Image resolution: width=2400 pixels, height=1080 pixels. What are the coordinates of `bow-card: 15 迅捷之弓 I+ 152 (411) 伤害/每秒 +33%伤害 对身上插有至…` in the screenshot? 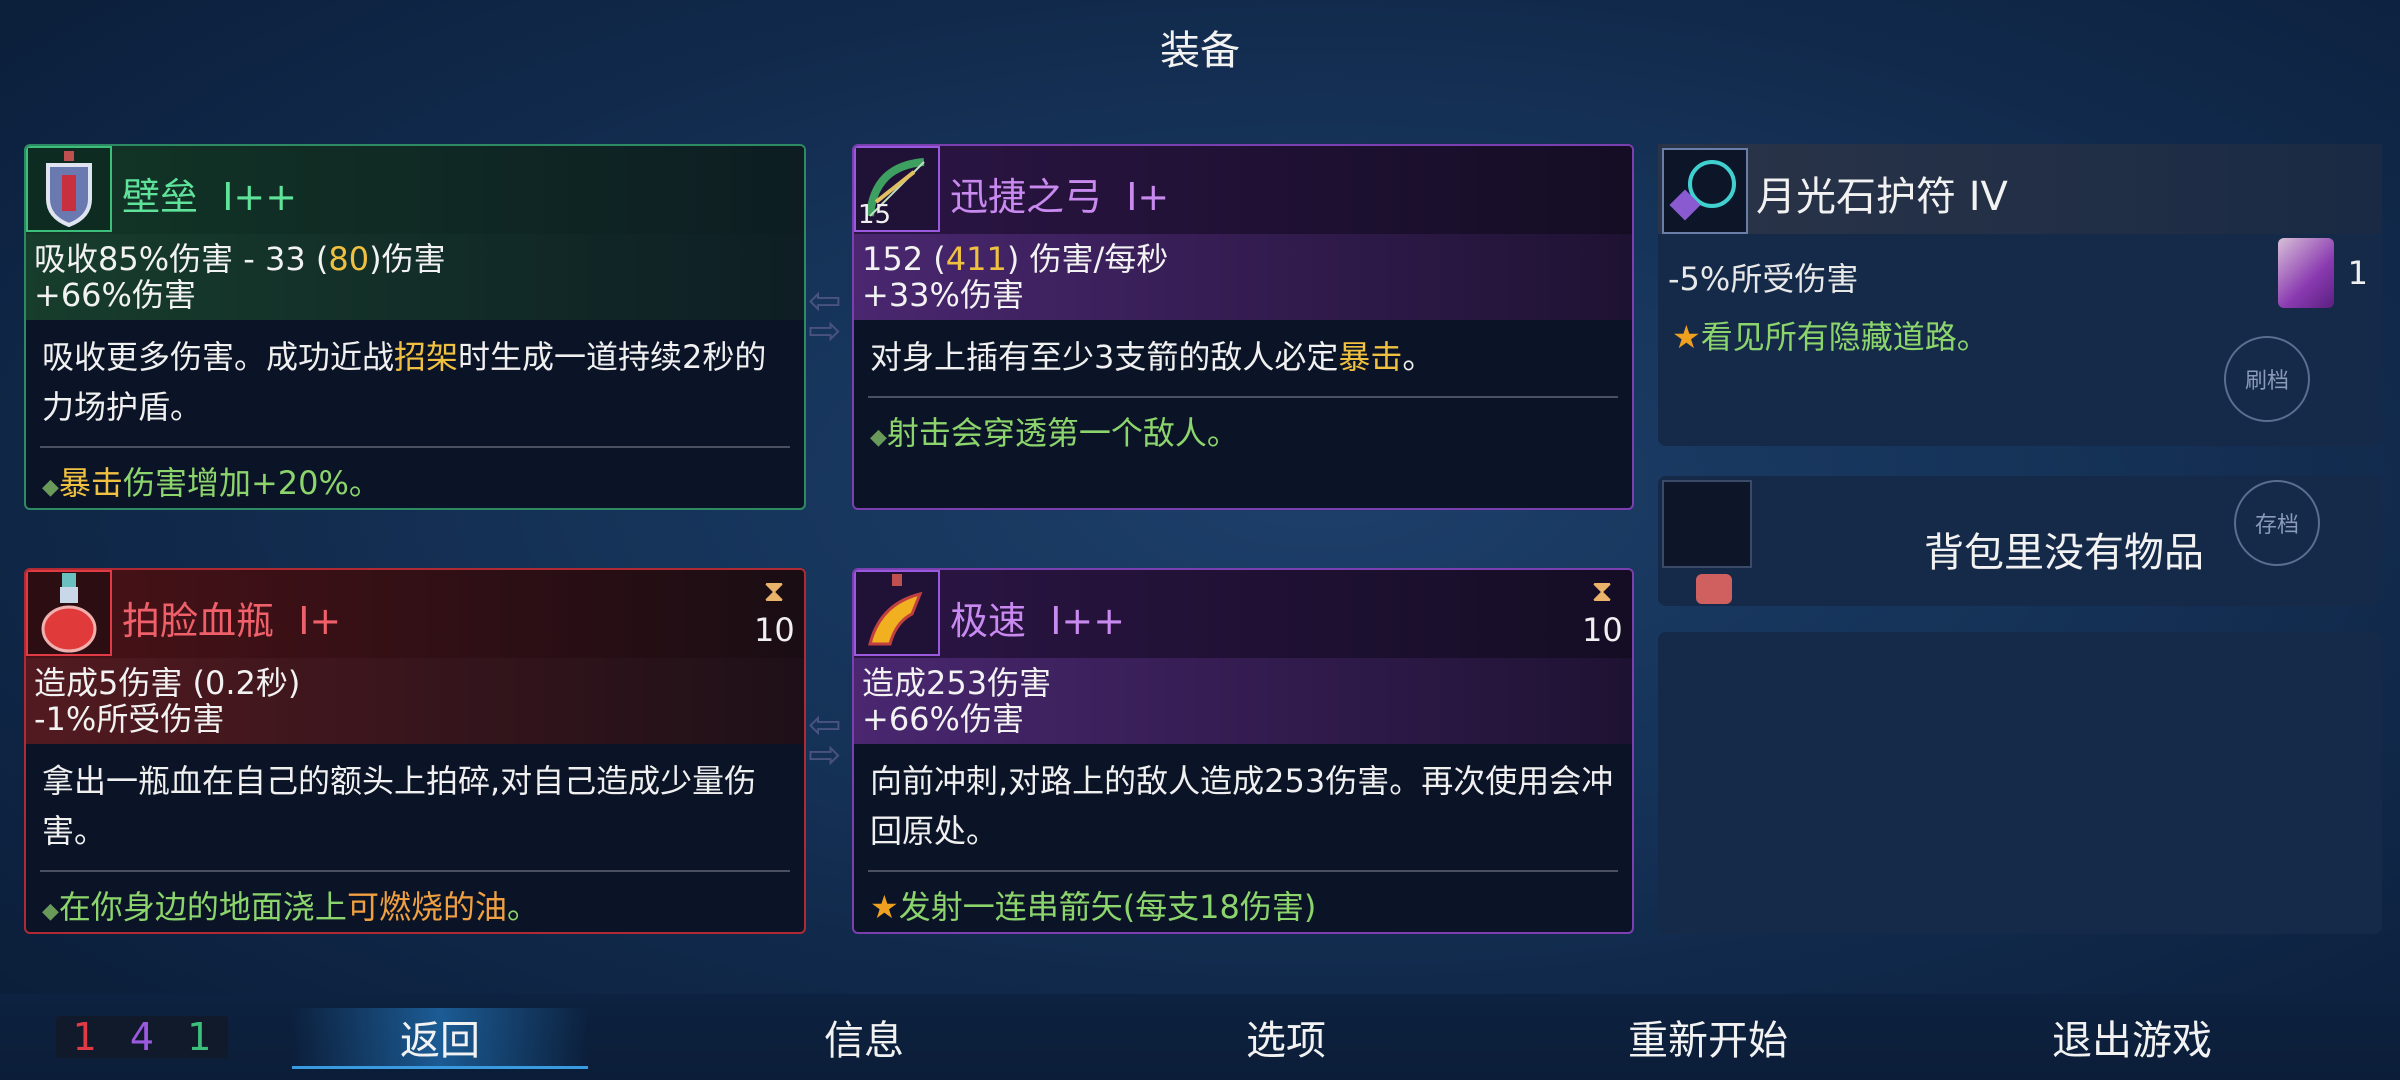 It's located at (1243, 327).